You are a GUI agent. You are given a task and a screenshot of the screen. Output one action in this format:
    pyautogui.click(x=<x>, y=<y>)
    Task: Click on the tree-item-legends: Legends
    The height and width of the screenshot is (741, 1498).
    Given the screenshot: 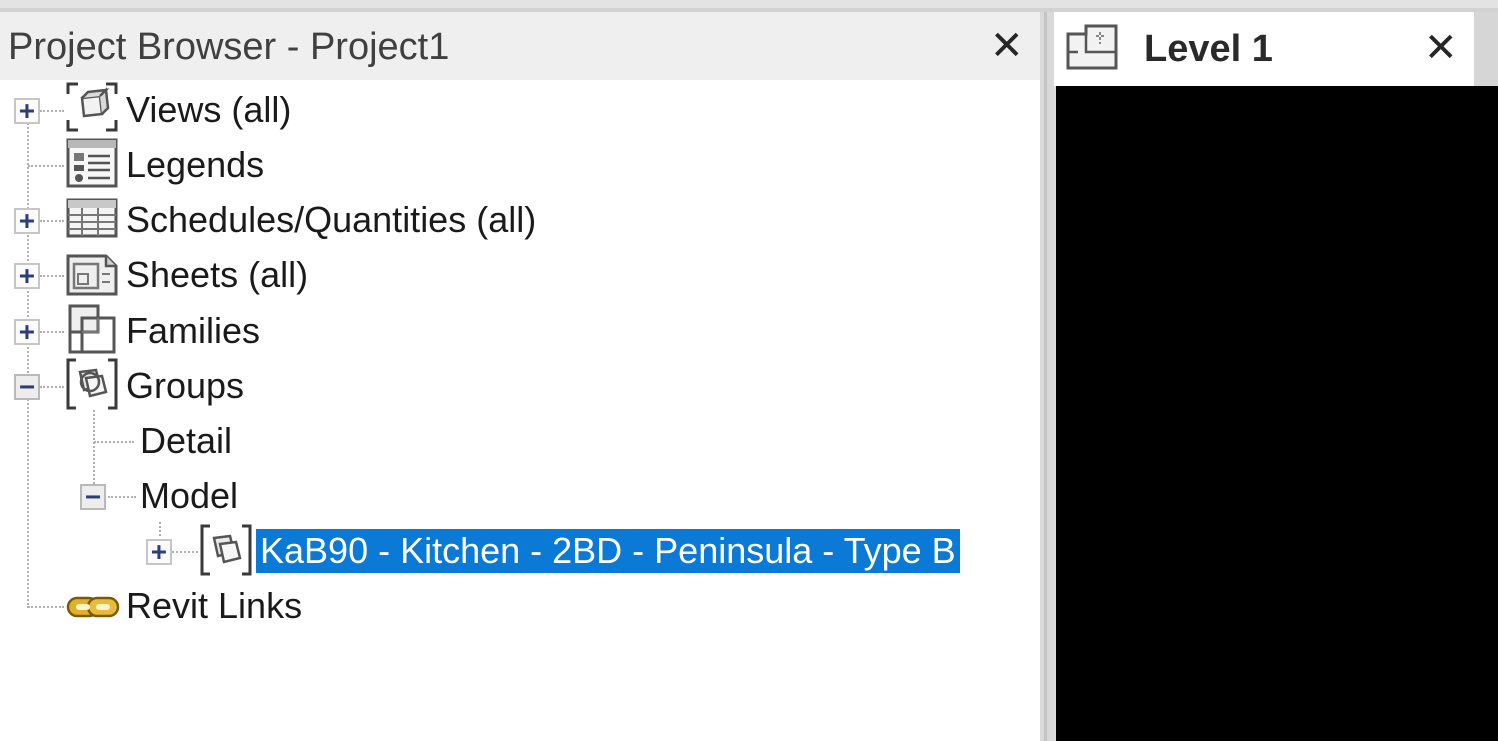 What is the action you would take?
    pyautogui.click(x=195, y=165)
    